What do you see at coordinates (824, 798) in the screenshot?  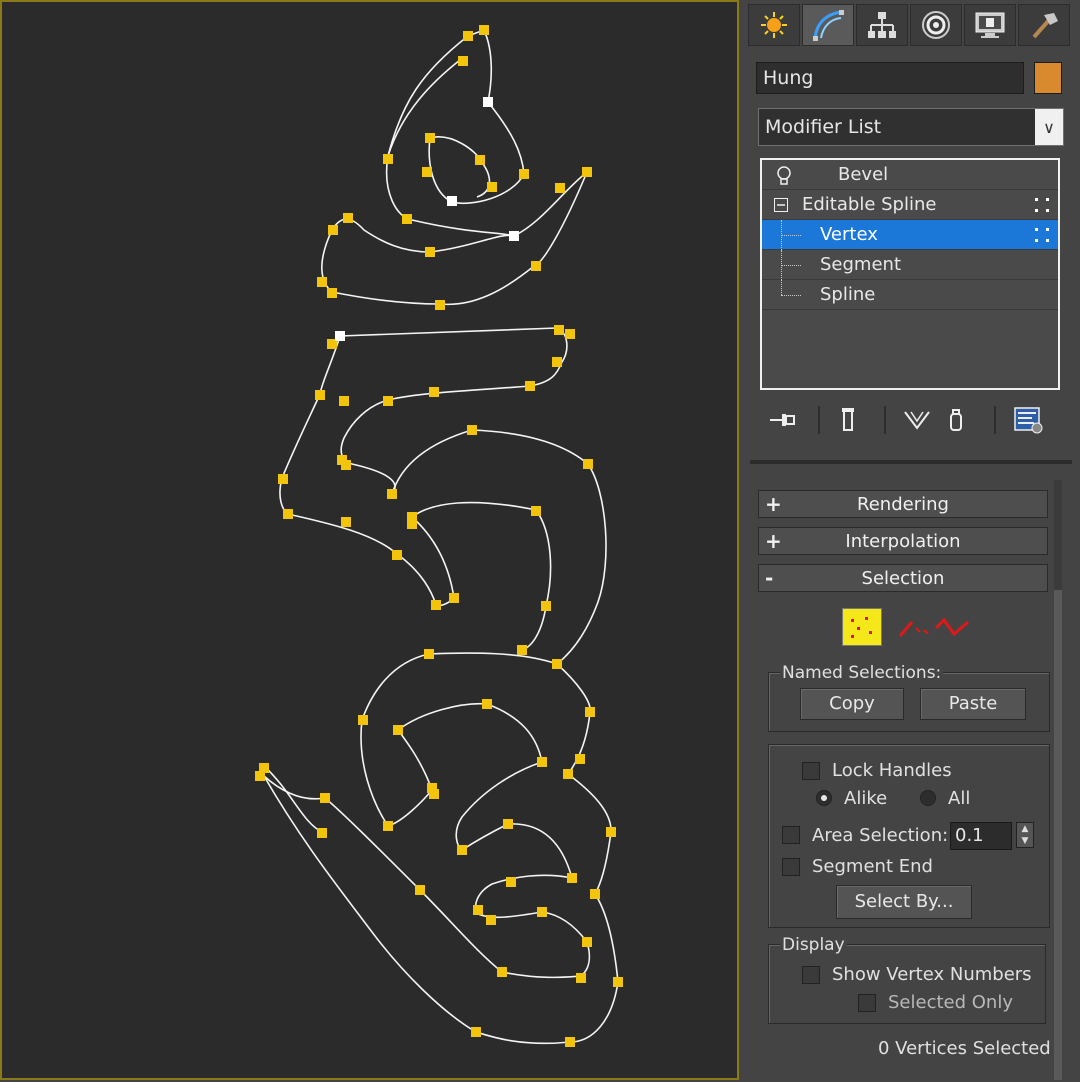 I see `alike-radio` at bounding box center [824, 798].